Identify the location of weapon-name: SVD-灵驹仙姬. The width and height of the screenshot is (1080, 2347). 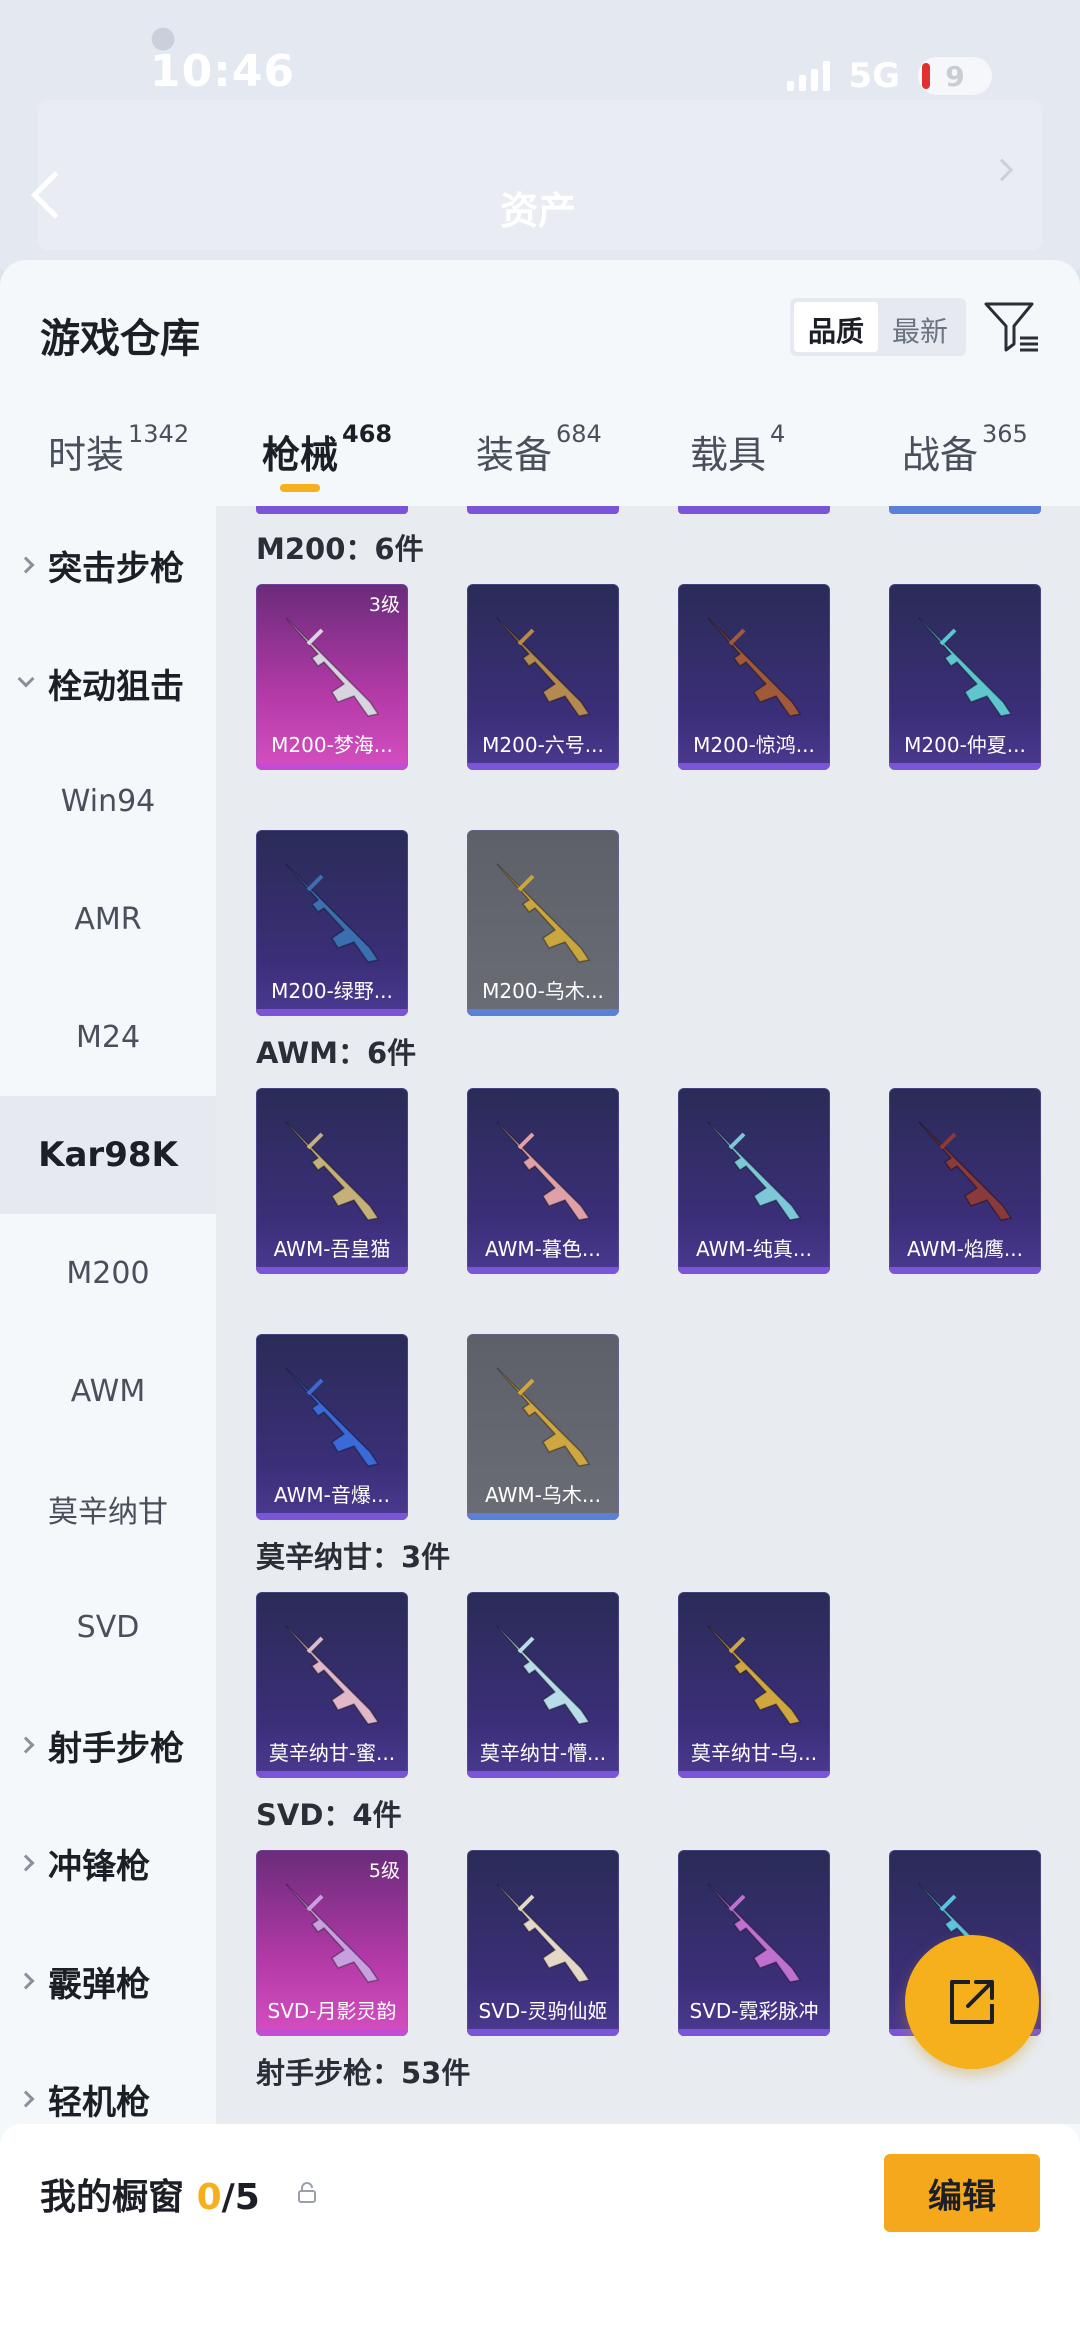
(543, 2011).